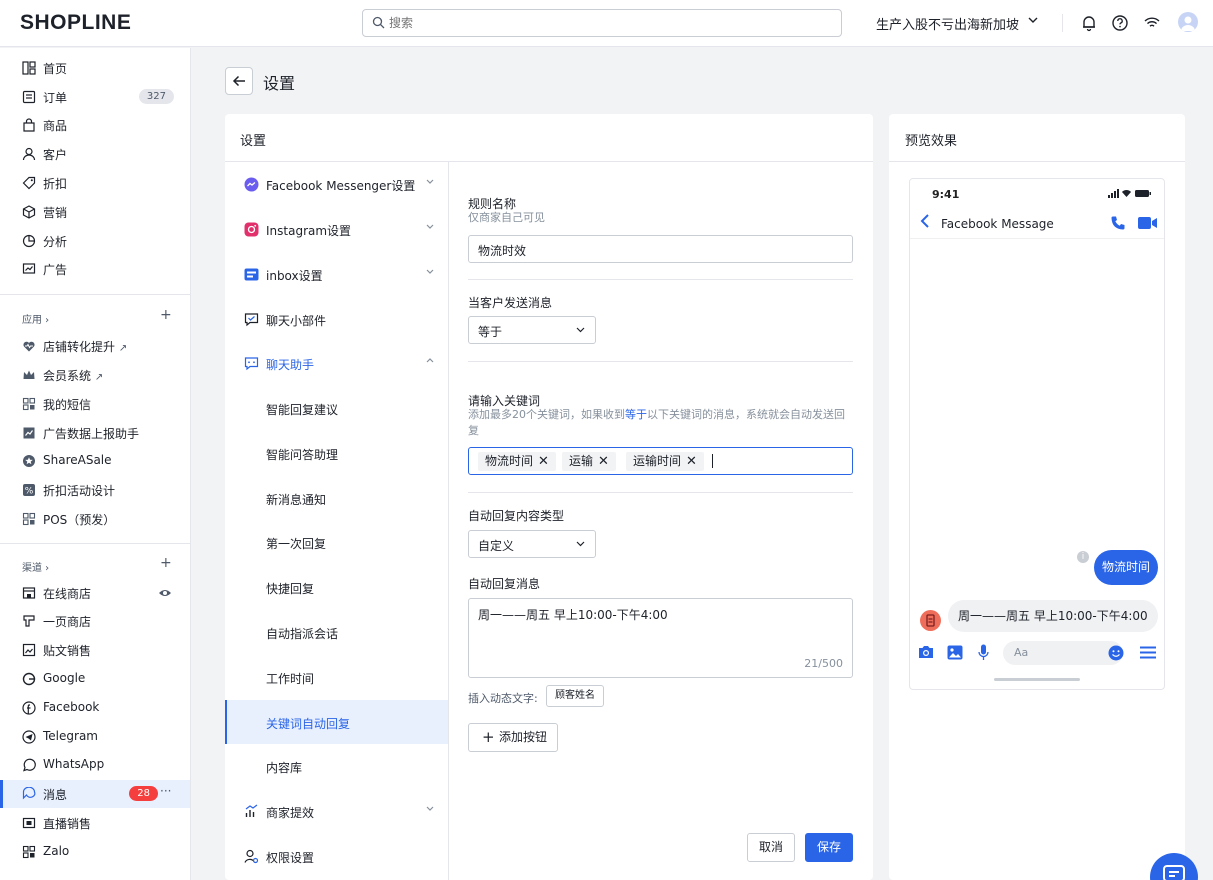  What do you see at coordinates (95, 433) in the screenshot?
I see `sidebar-item-ad-report: 广告数据上报助手` at bounding box center [95, 433].